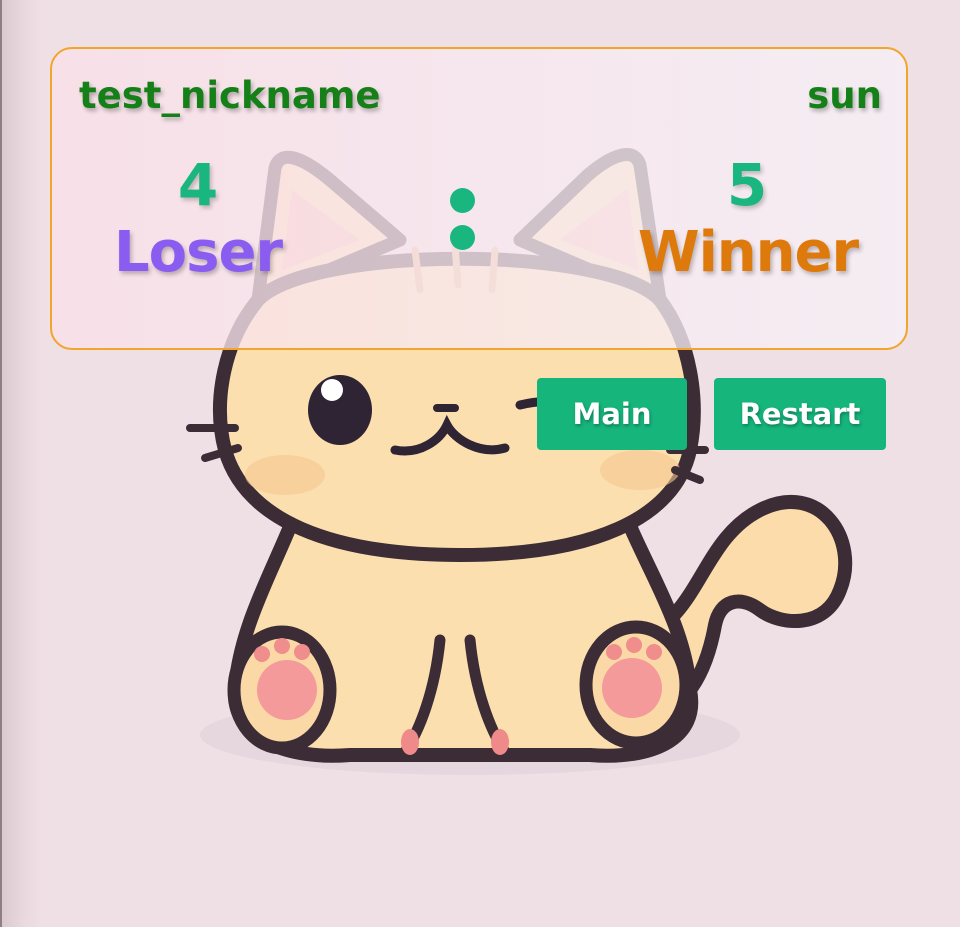 The image size is (960, 927). Describe the element at coordinates (198, 252) in the screenshot. I see `player-left-result: Loser` at that location.